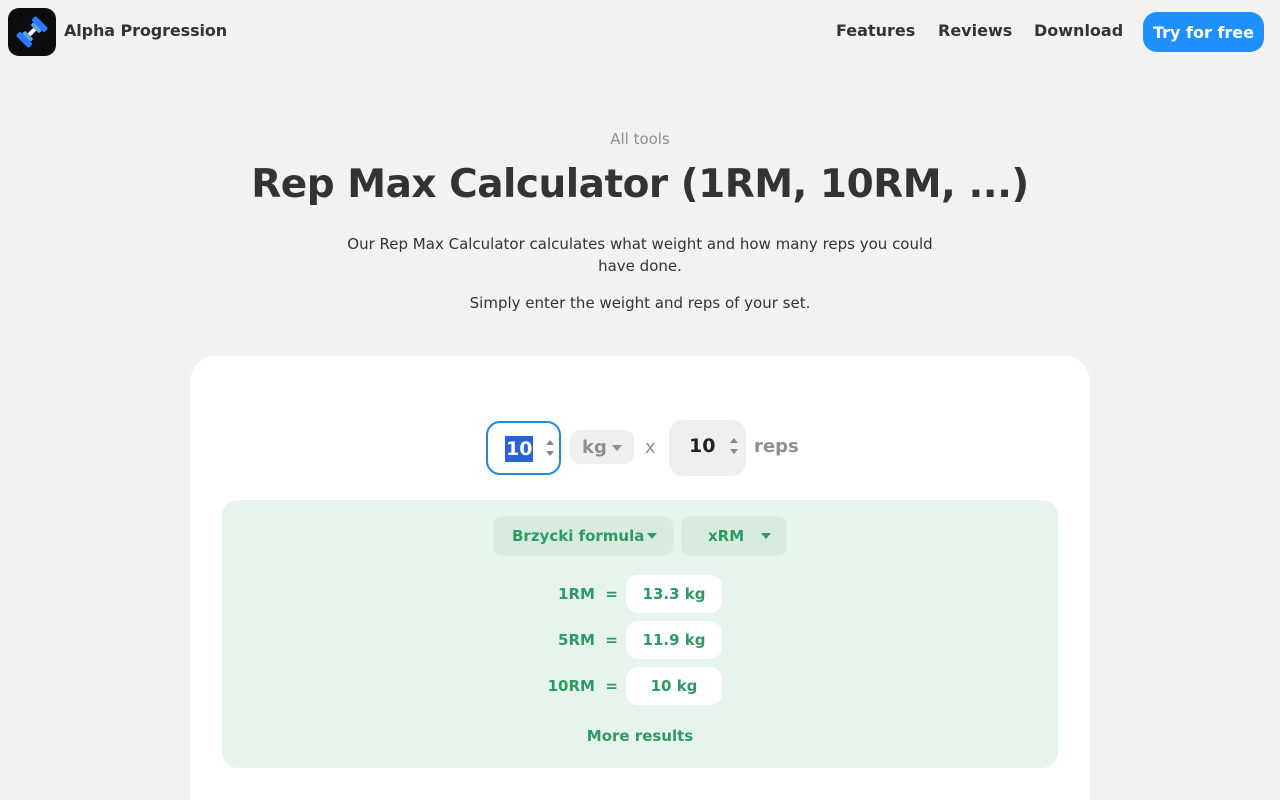  What do you see at coordinates (588, 640) in the screenshot?
I see `result-label-5rm: 5RM =` at bounding box center [588, 640].